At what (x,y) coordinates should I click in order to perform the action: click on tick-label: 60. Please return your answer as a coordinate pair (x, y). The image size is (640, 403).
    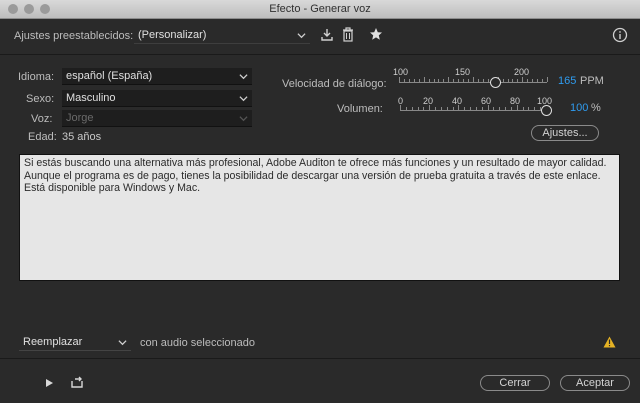
    Looking at the image, I should click on (486, 101).